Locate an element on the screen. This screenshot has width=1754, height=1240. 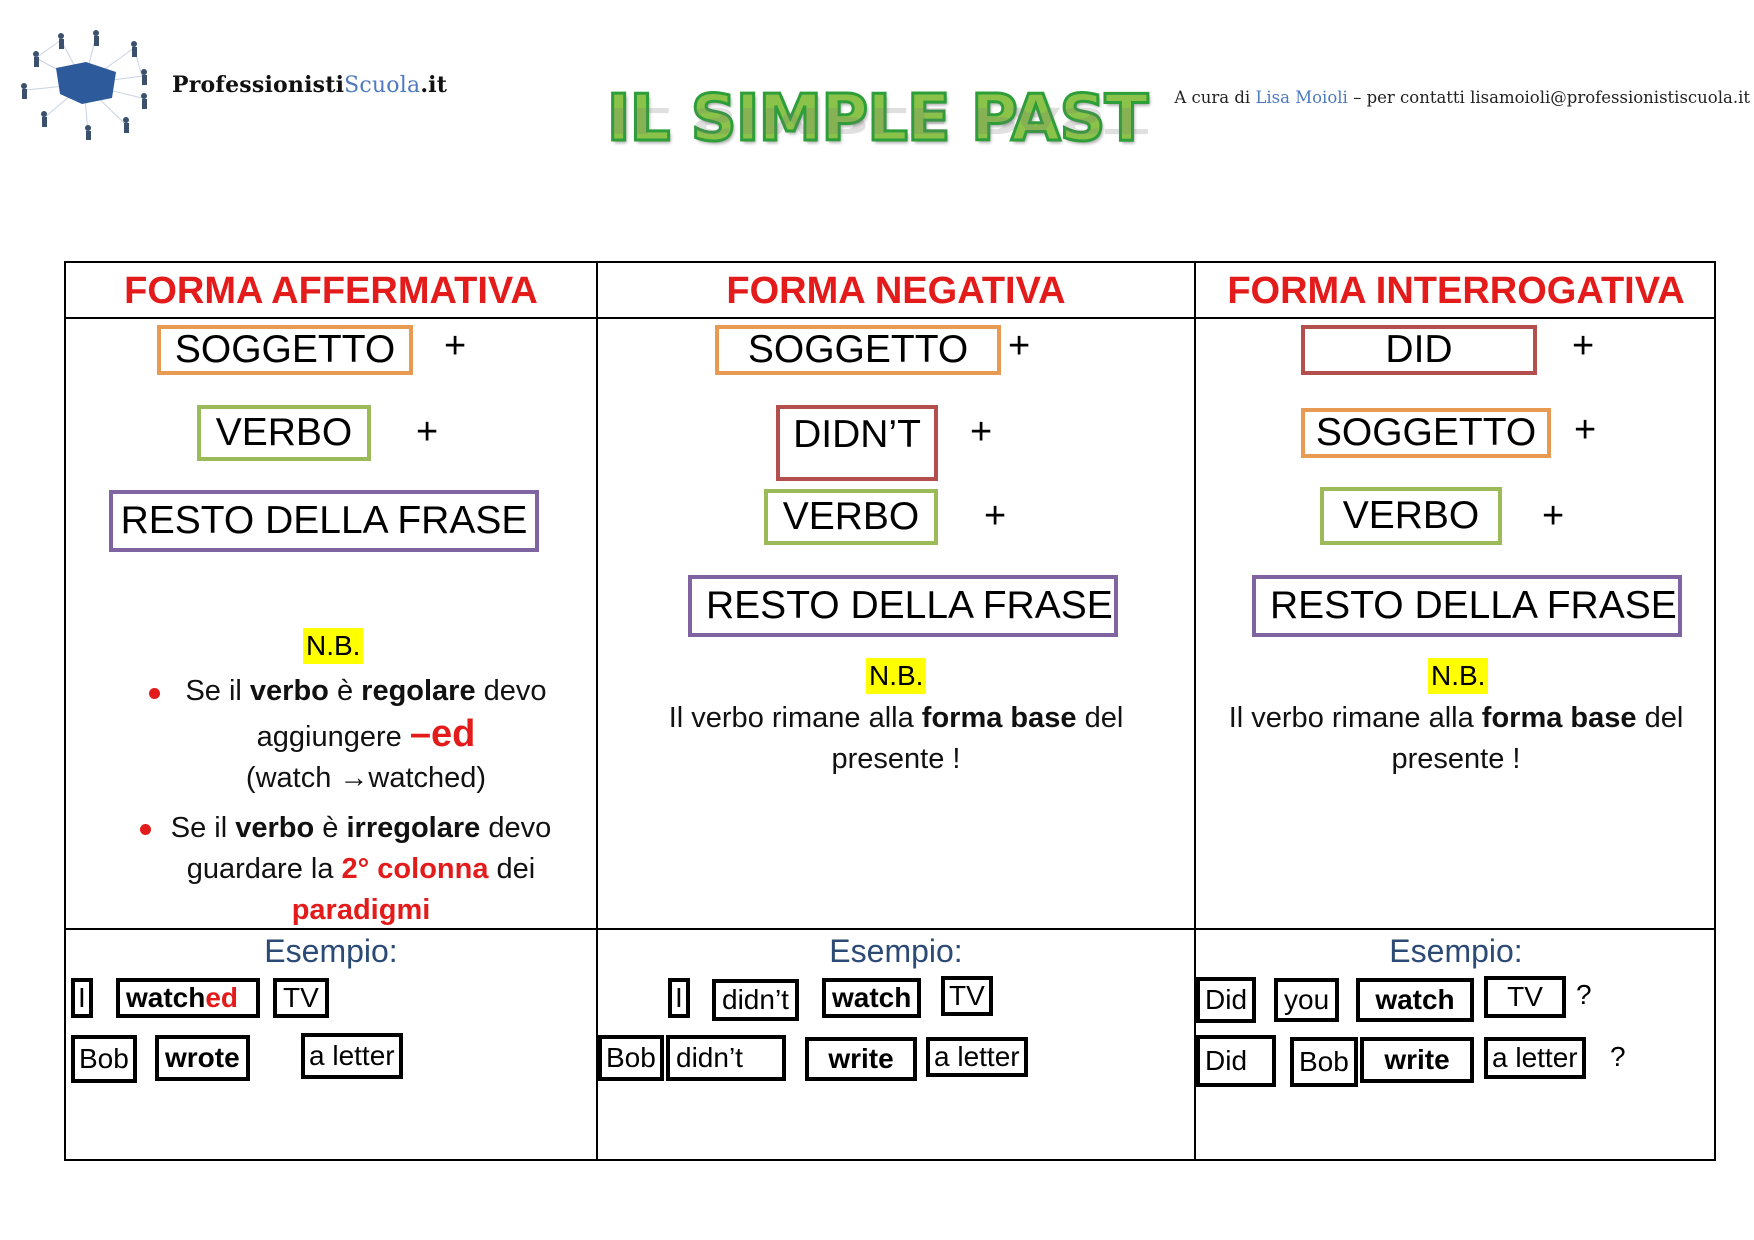
example-word-verbo: wrote is located at coordinates (202, 1058).